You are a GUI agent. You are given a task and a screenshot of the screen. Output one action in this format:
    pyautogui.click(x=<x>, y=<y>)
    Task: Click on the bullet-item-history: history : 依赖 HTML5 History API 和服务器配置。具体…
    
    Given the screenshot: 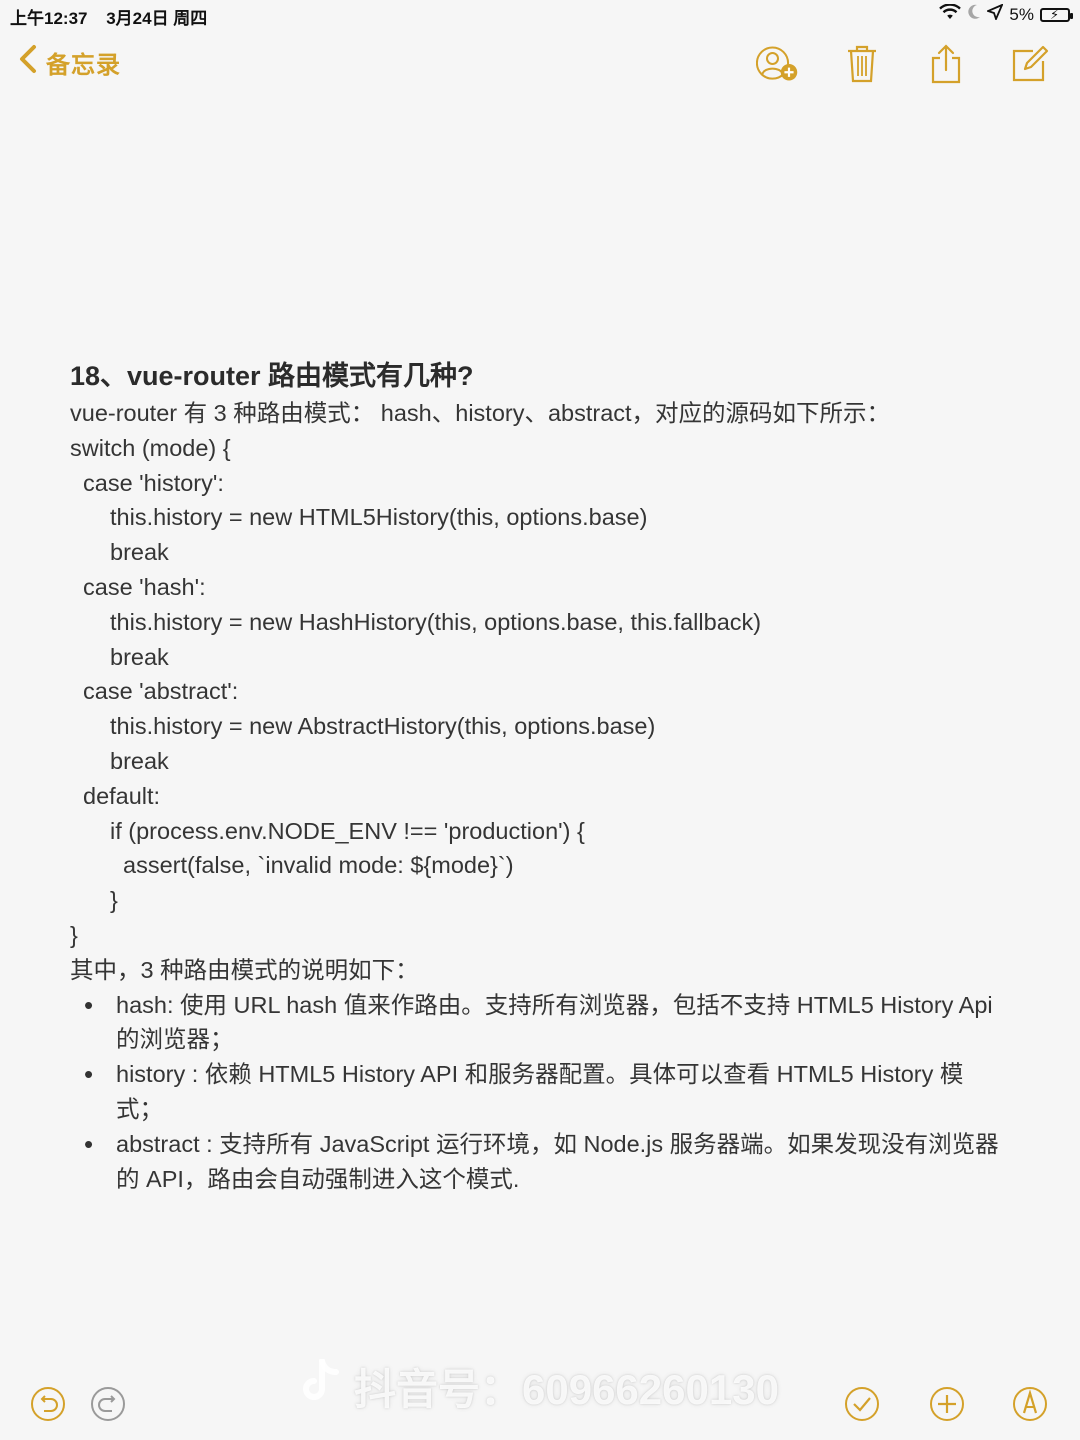 What is the action you would take?
    pyautogui.click(x=538, y=1092)
    